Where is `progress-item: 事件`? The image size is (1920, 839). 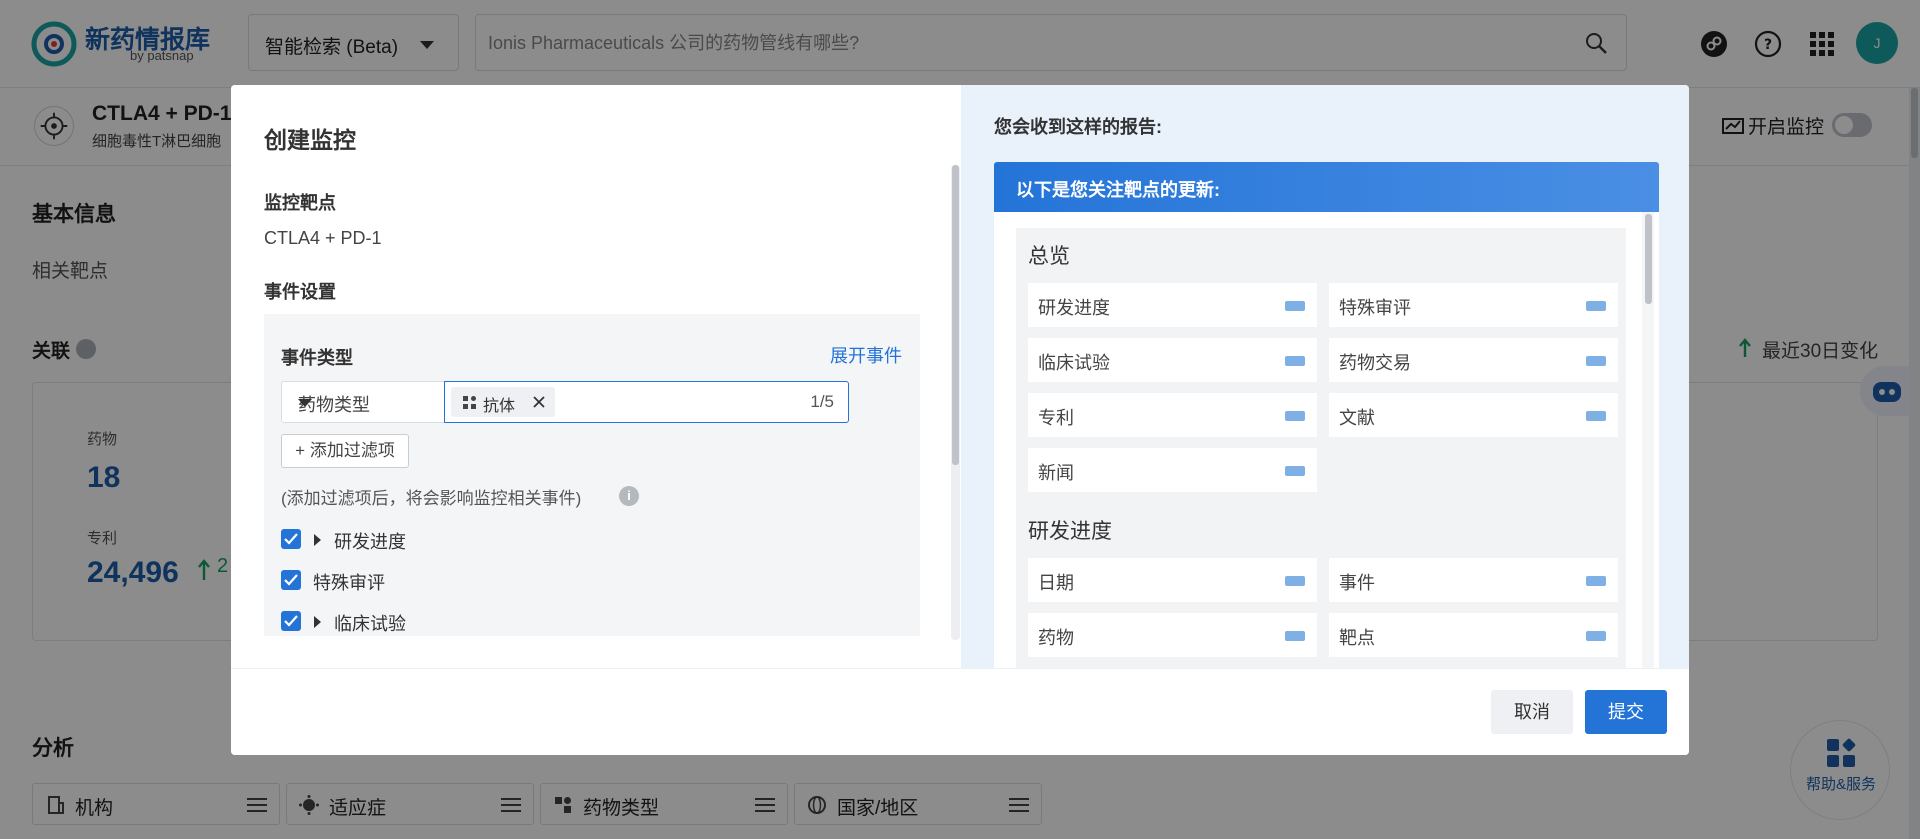
progress-item: 事件 is located at coordinates (1473, 580).